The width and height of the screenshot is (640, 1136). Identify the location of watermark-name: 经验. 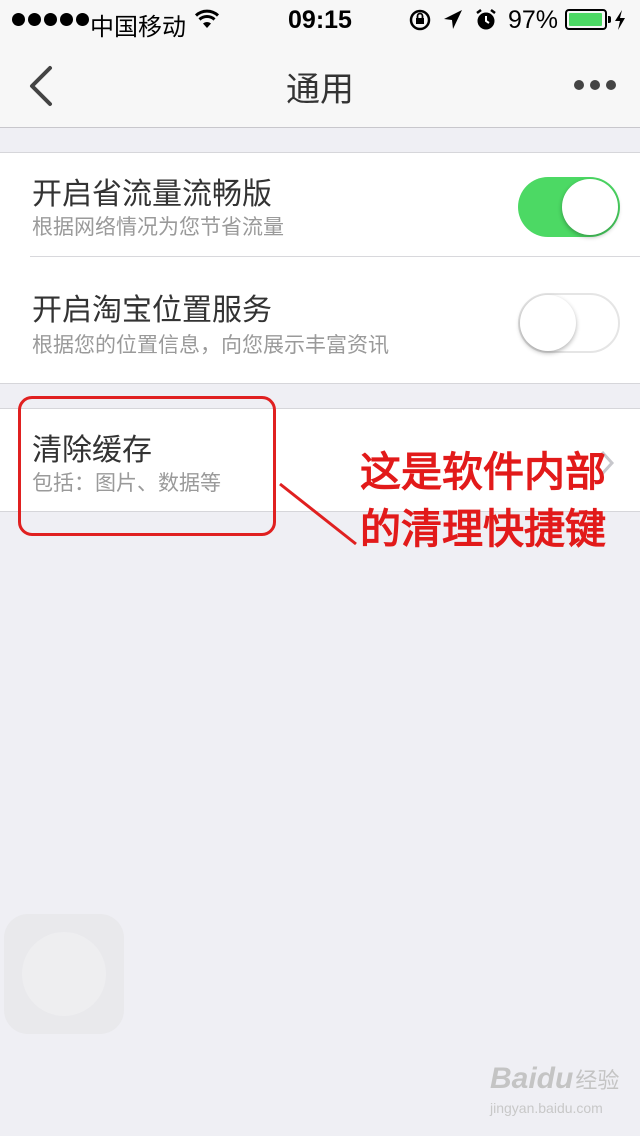
(597, 1081).